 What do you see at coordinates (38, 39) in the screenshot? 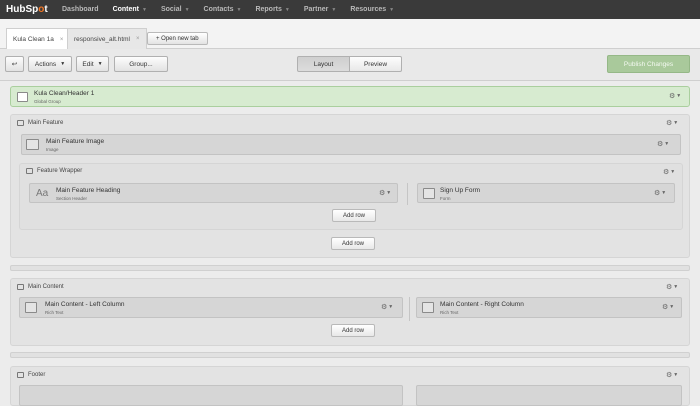
I see `tab-kula-clean: Kula Clean 1a ×` at bounding box center [38, 39].